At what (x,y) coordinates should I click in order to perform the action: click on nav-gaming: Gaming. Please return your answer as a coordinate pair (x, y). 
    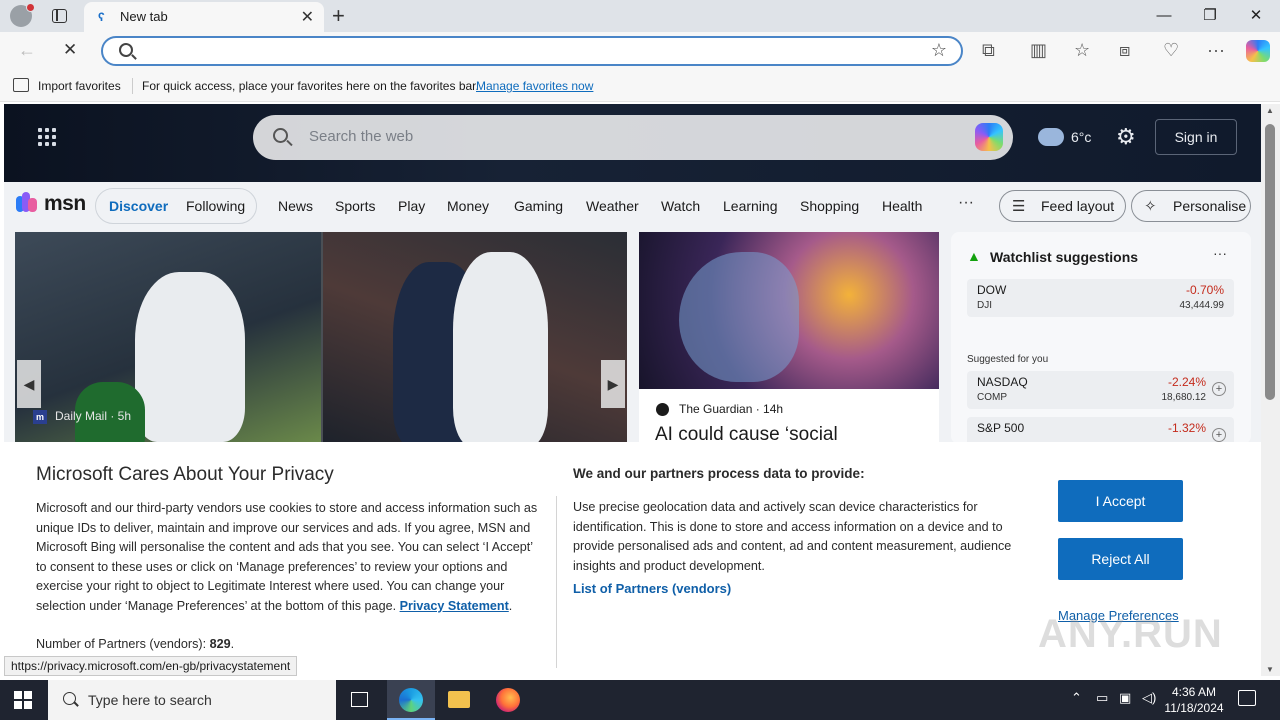
    Looking at the image, I should click on (538, 206).